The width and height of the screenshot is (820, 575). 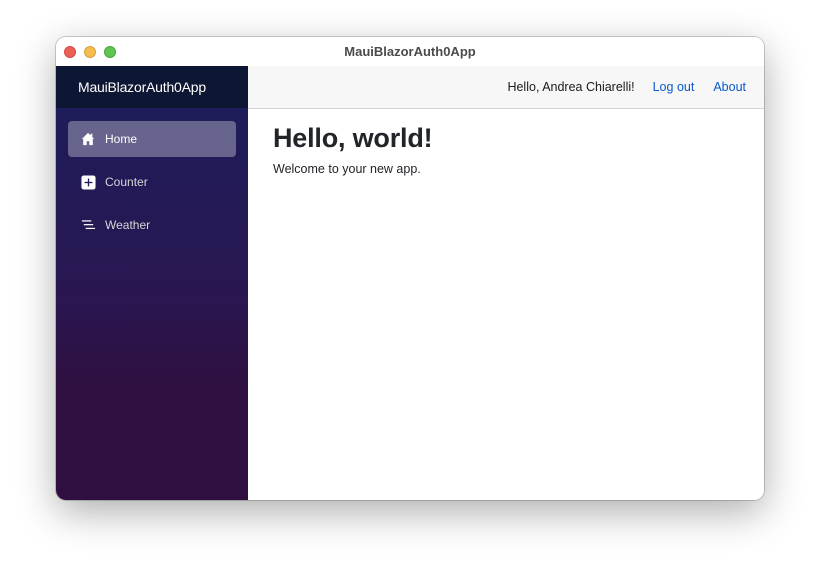 I want to click on house-icon, so click(x=88, y=139).